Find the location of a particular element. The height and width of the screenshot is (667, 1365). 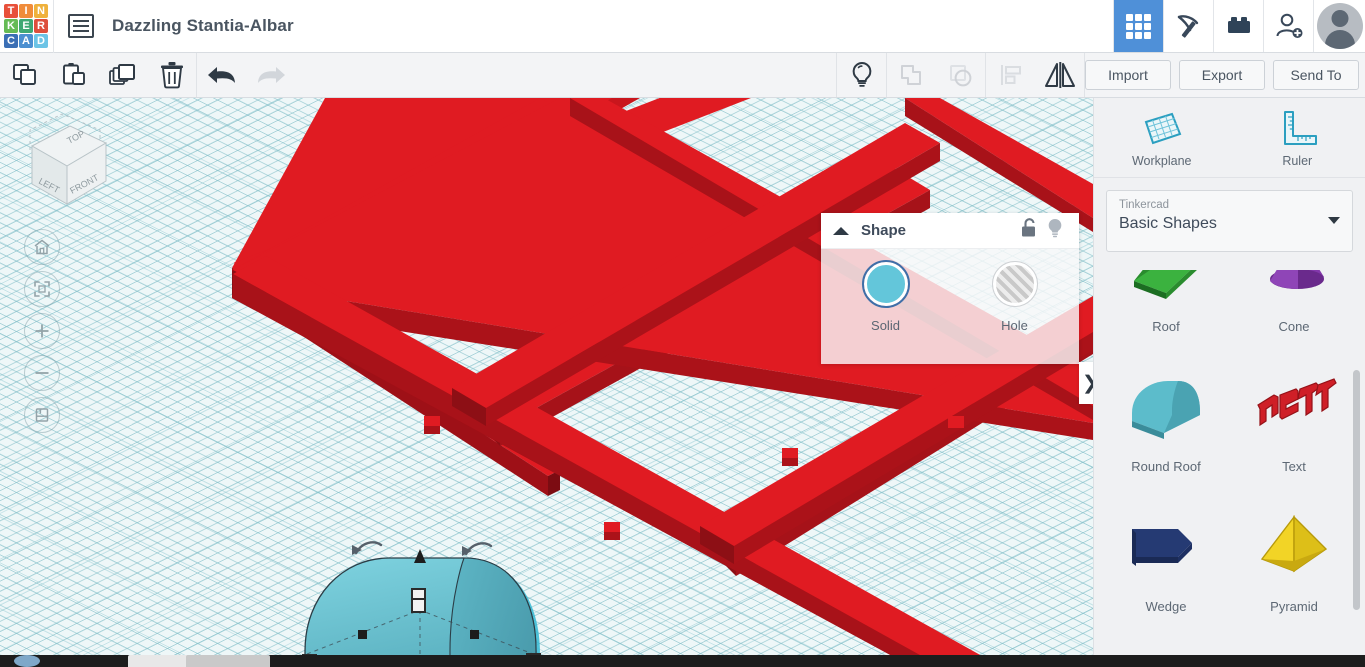

selected-round-roof is located at coordinates (421, 598).